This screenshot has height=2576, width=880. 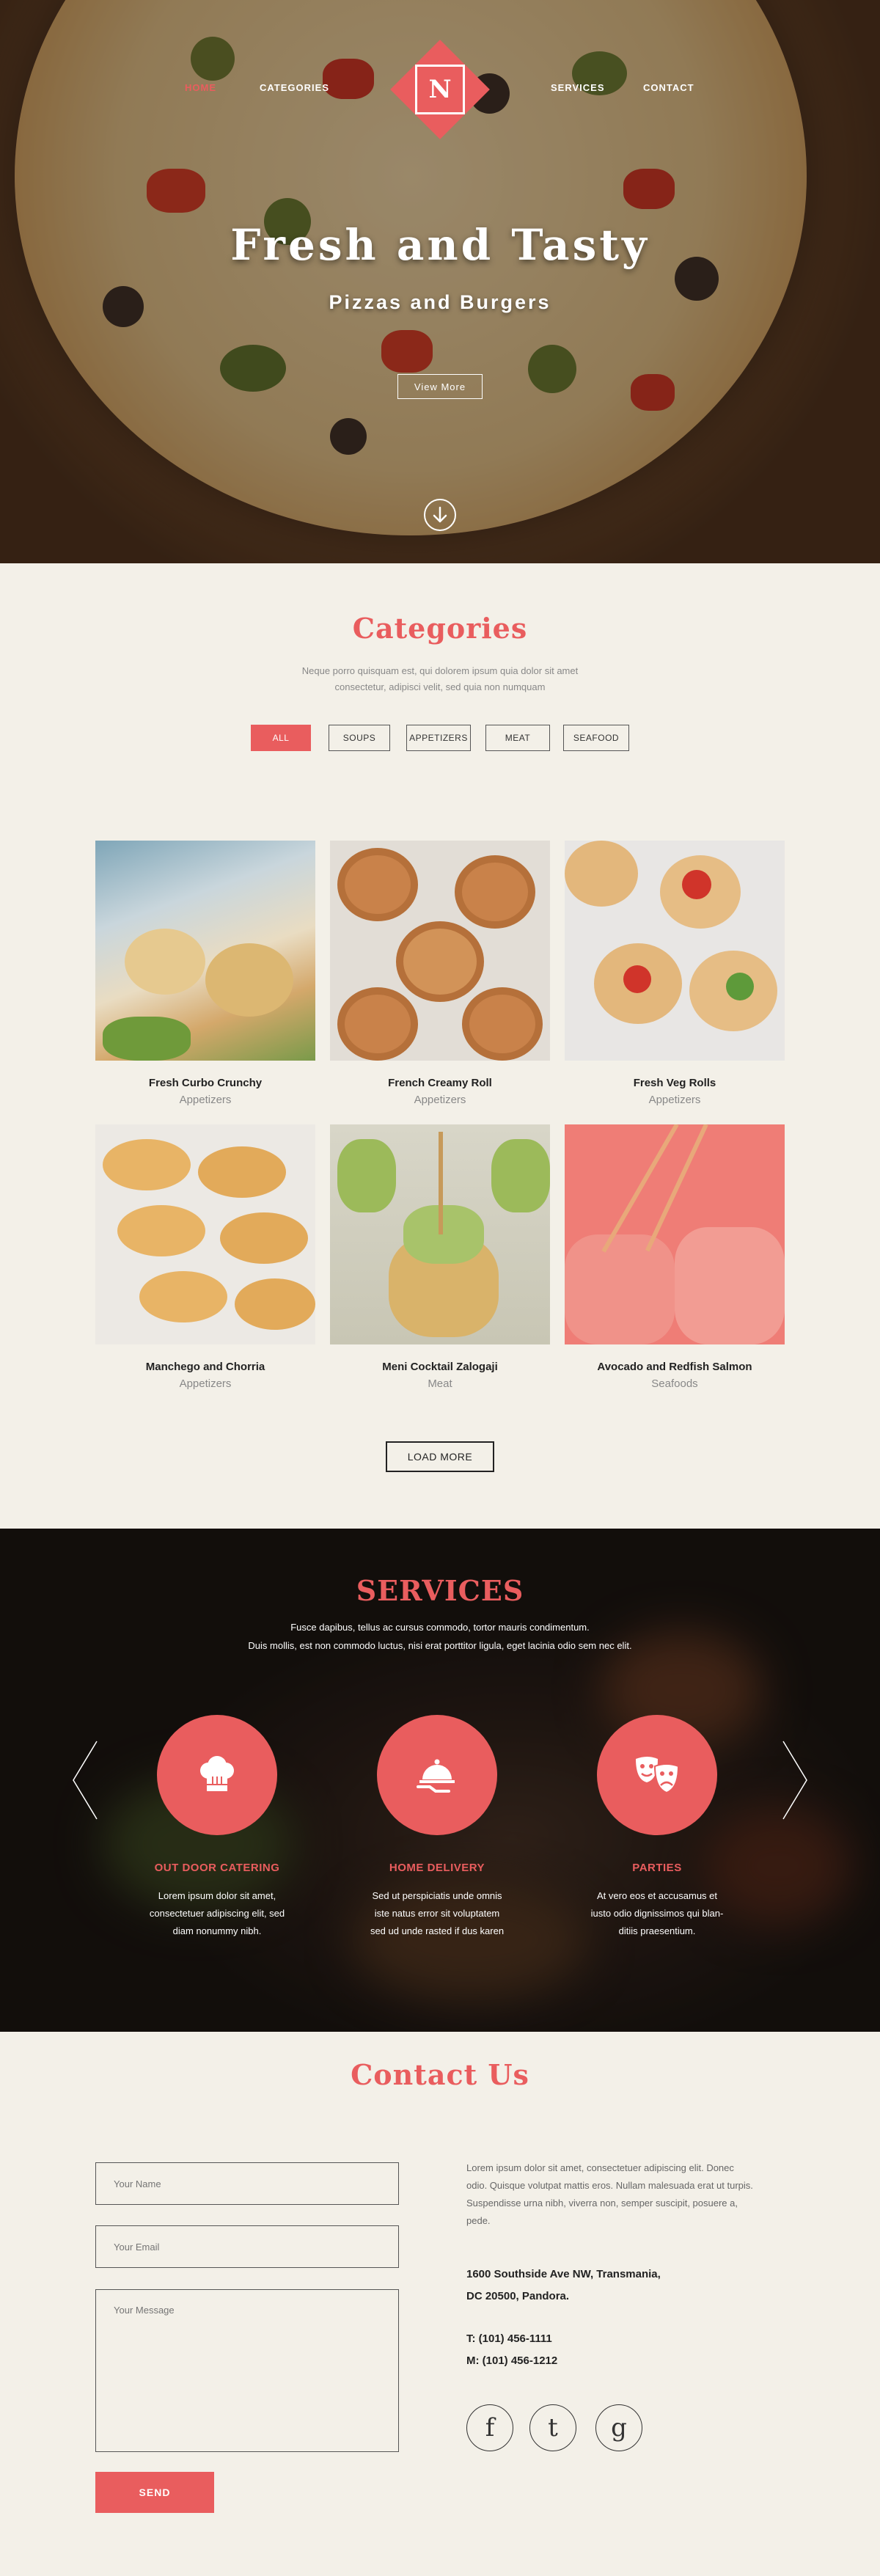 What do you see at coordinates (154, 2492) in the screenshot?
I see `send-button: SEND` at bounding box center [154, 2492].